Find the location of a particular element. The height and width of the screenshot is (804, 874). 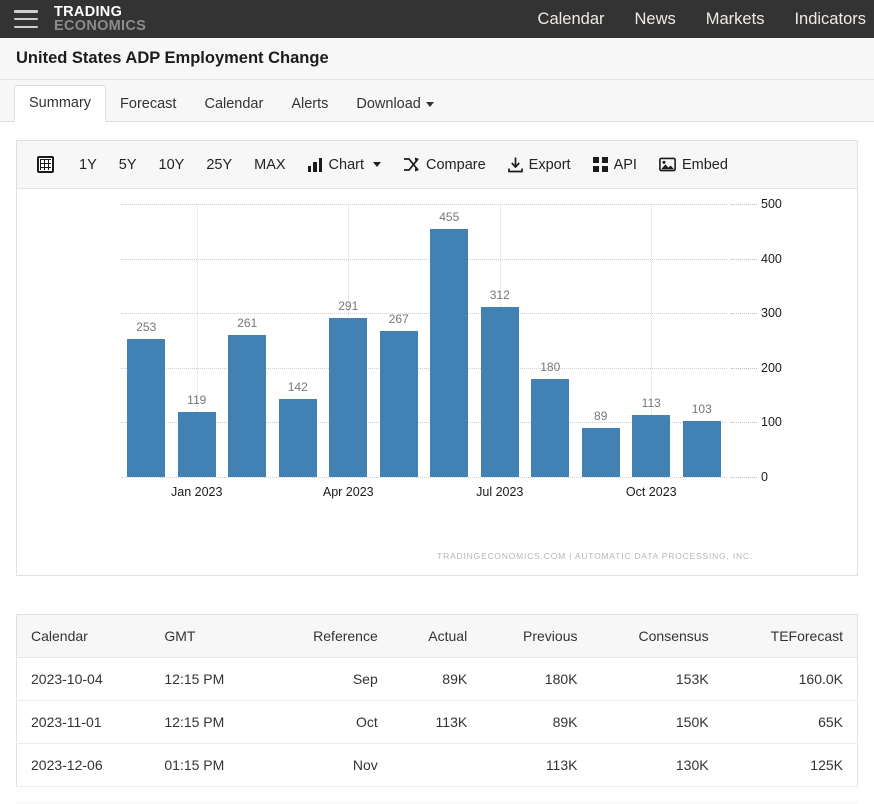

four-squares-icon is located at coordinates (600, 164).